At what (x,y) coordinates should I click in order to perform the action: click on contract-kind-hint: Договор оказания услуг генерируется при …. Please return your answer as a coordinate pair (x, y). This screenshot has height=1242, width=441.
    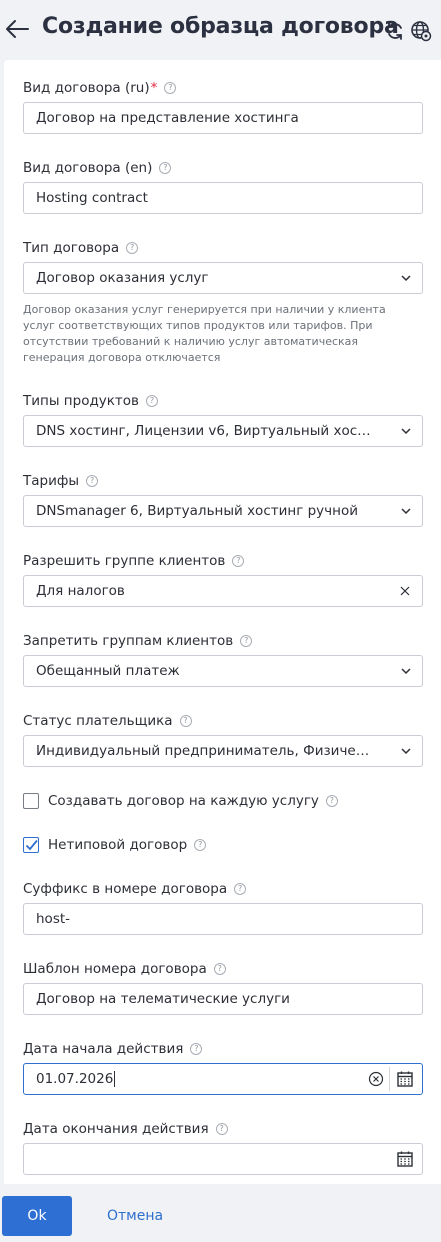
    Looking at the image, I should click on (204, 333).